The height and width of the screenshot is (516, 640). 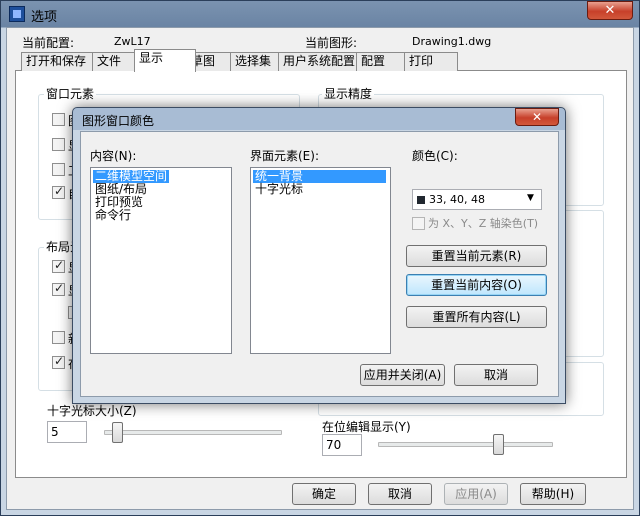 I want to click on crosshair-size-slider-track, so click(x=193, y=432).